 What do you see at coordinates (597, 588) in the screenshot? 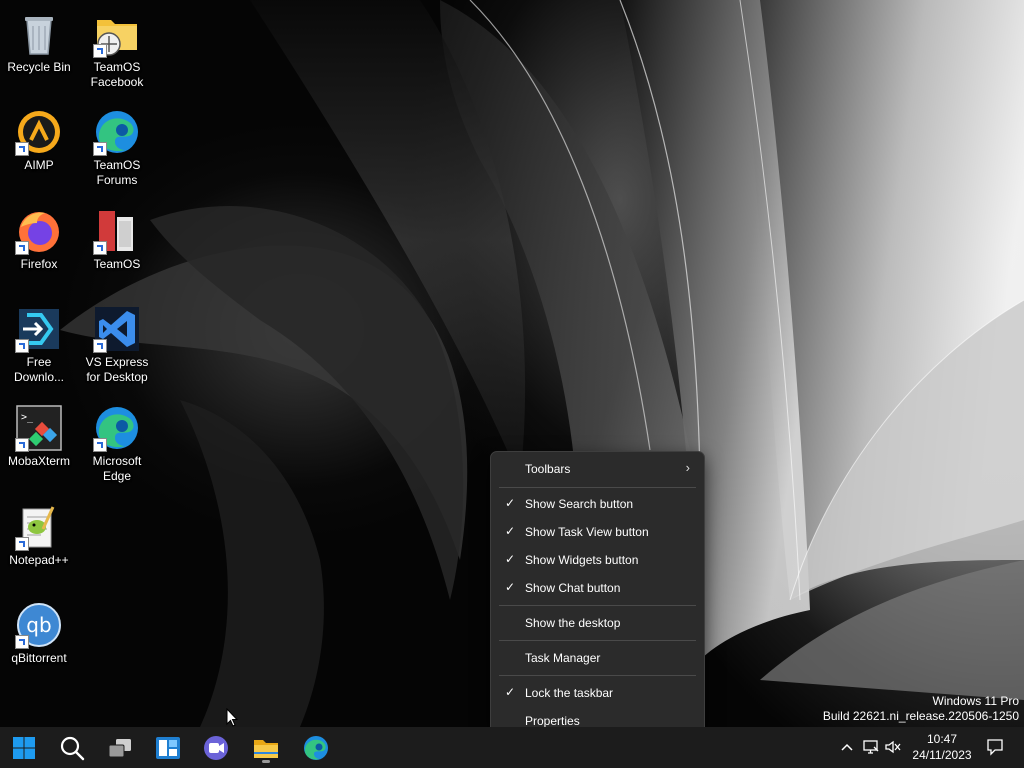
I see `menu-item-show-chat-button: ✓ Show Chat button` at bounding box center [597, 588].